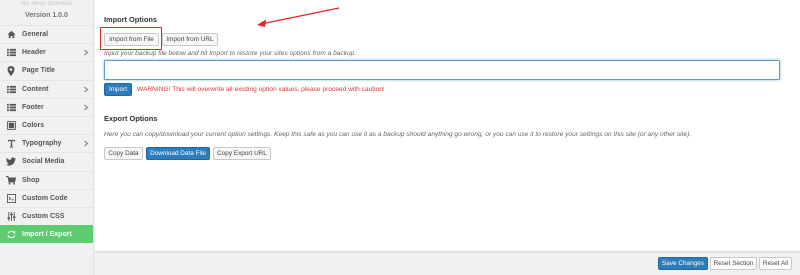 The height and width of the screenshot is (275, 800). I want to click on cart-icon, so click(11, 180).